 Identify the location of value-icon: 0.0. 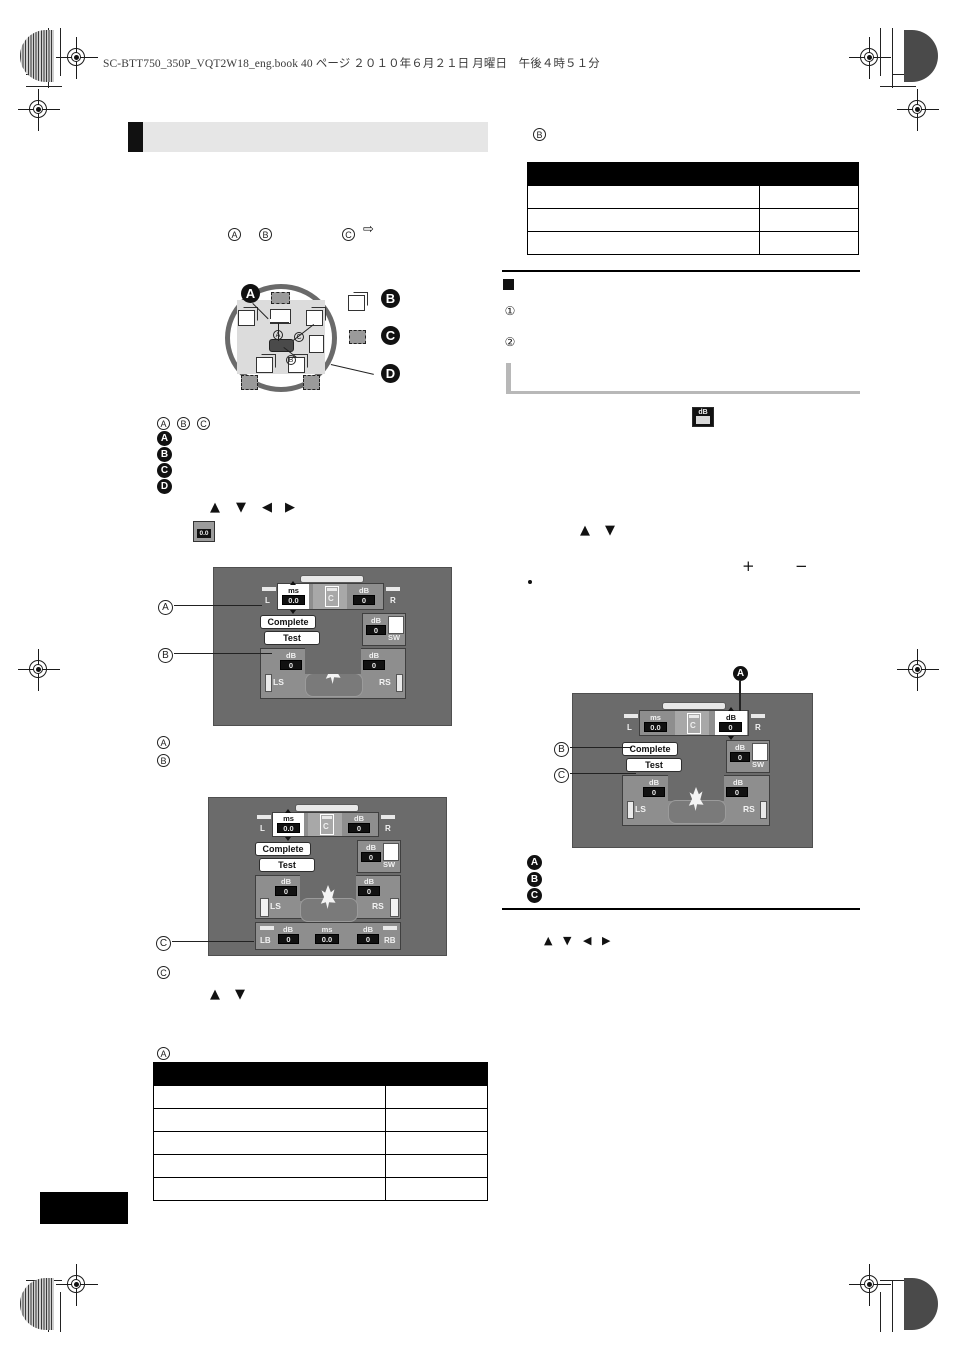
(204, 531).